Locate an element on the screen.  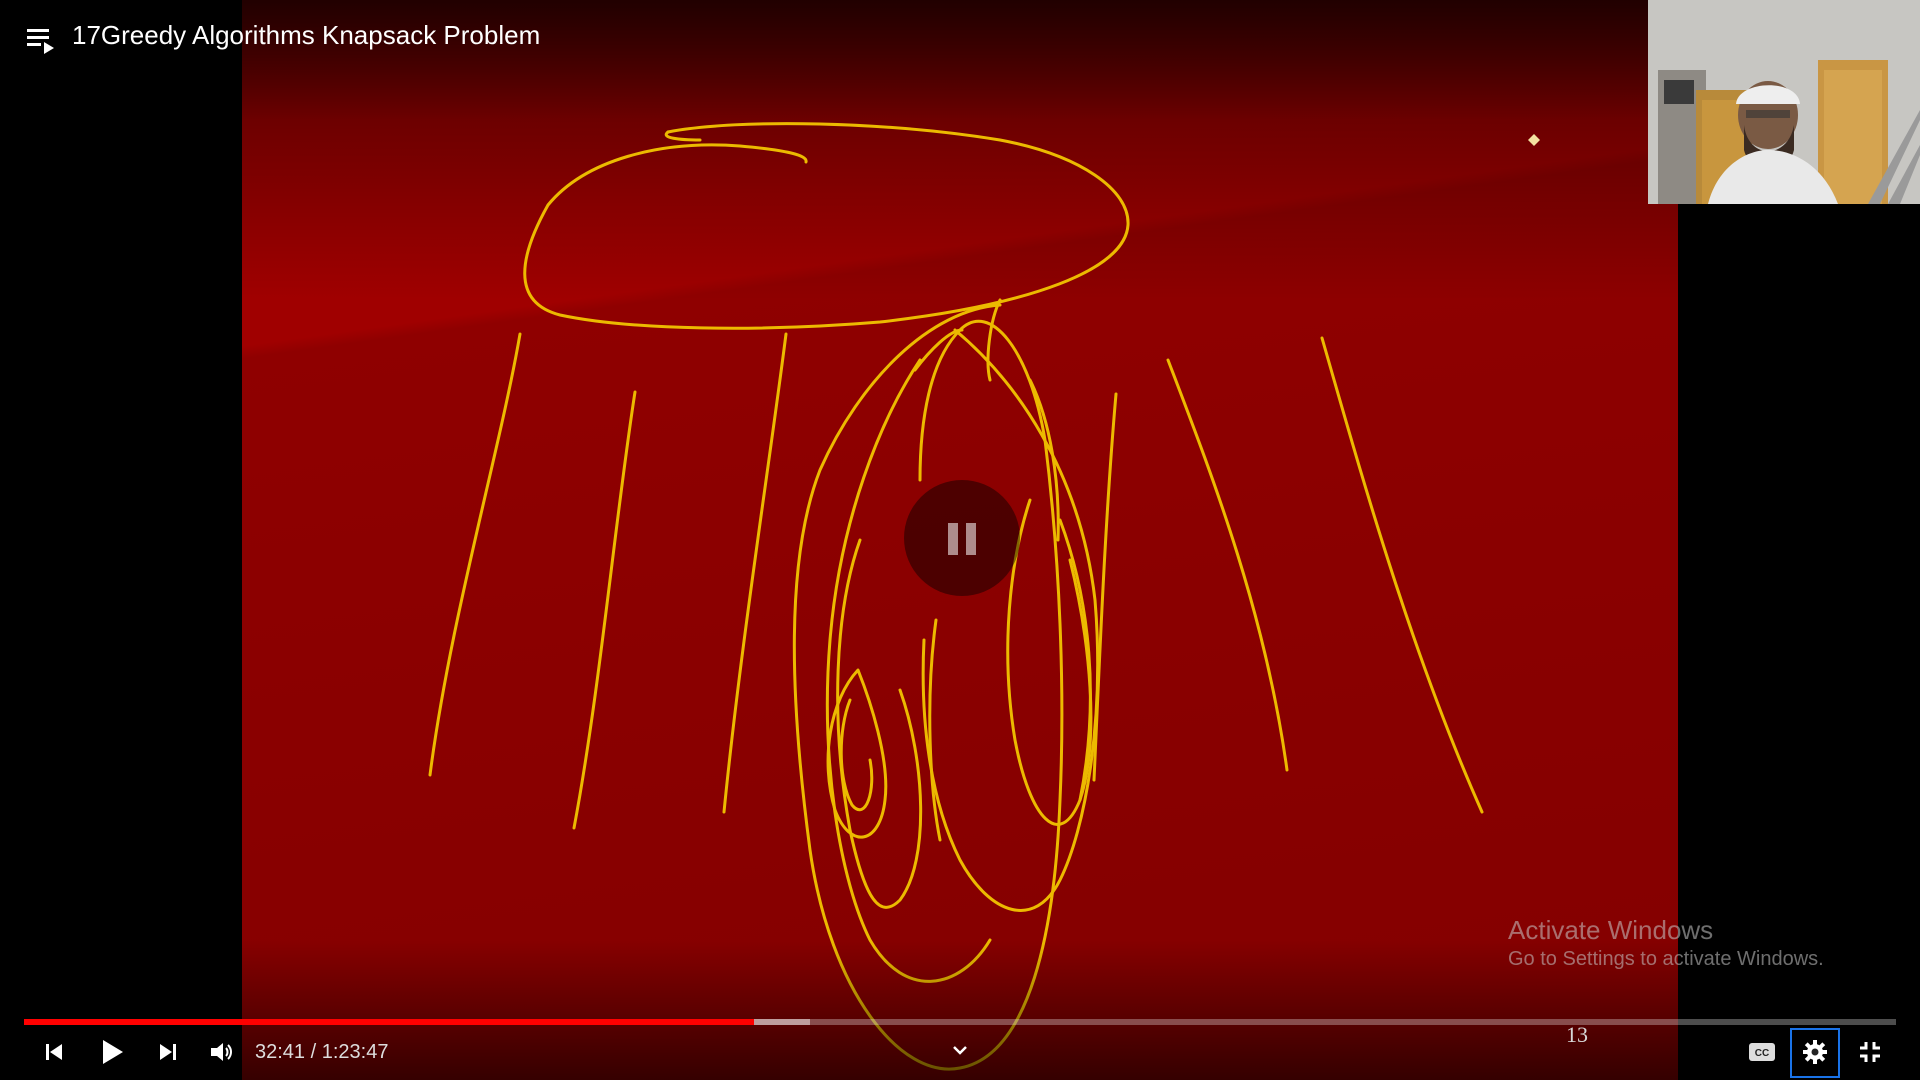
gear-icon is located at coordinates (1815, 1052).